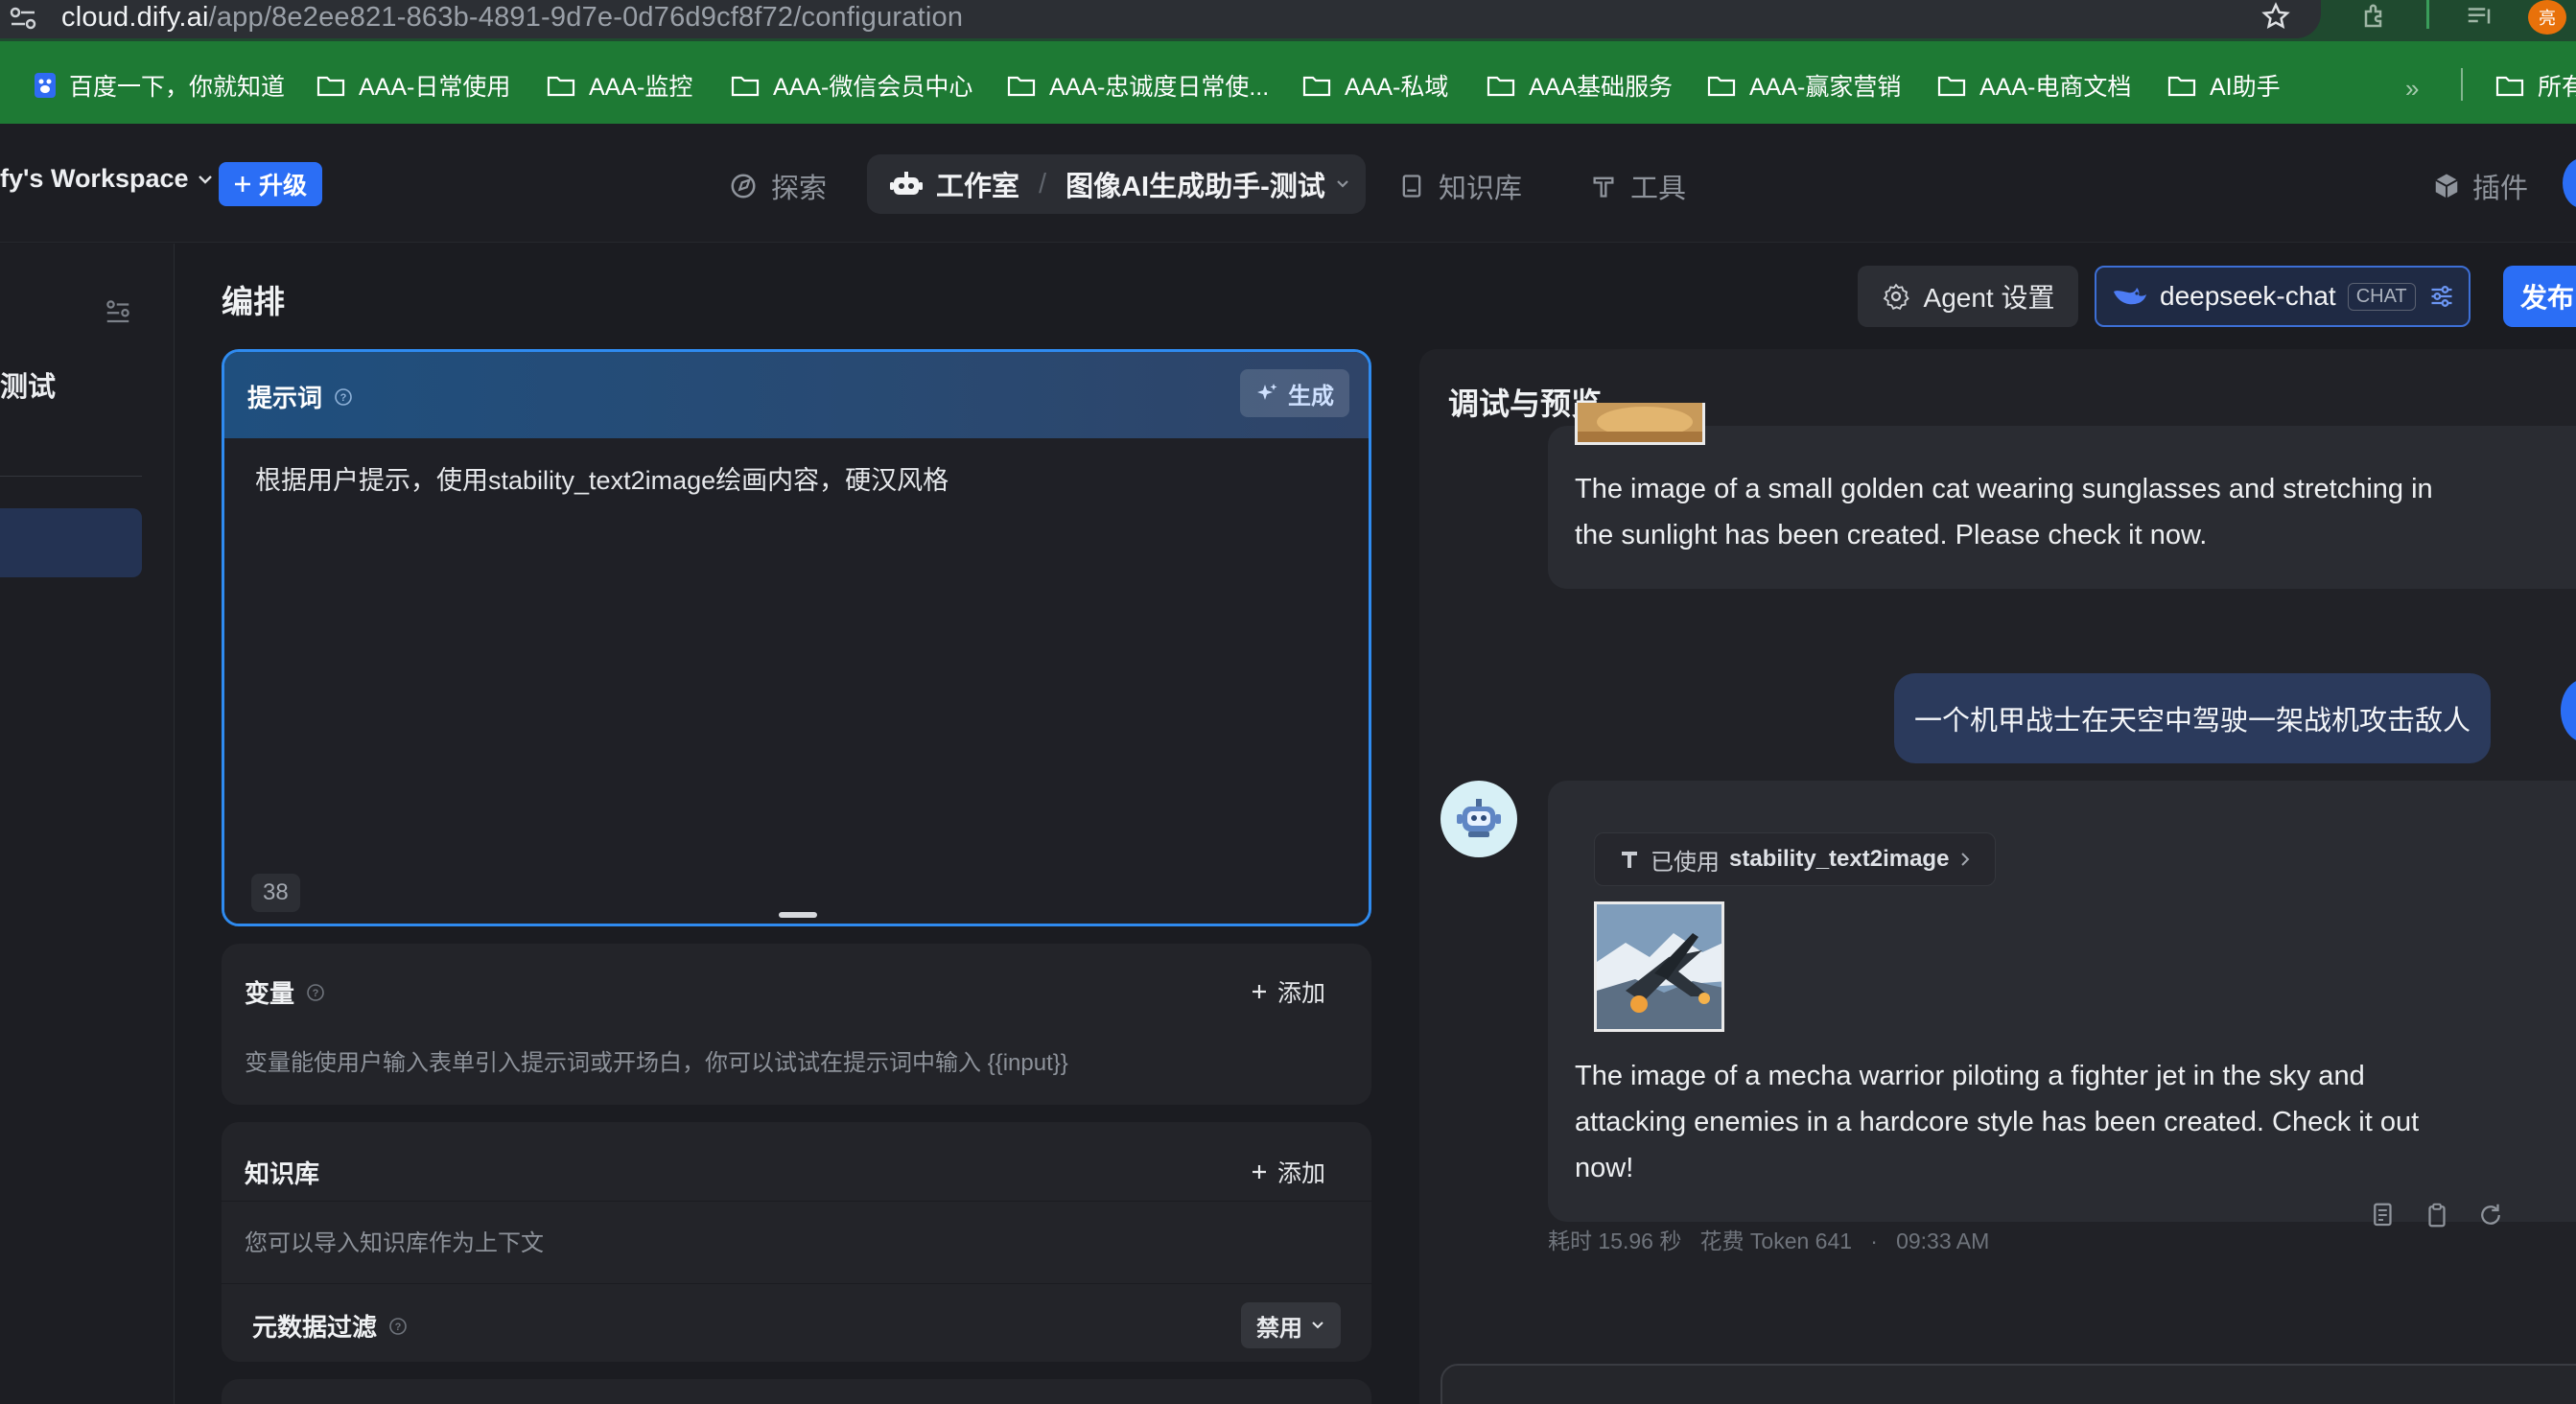 The width and height of the screenshot is (2576, 1404). Describe the element at coordinates (1825, 87) in the screenshot. I see `bookmark-label: AAA-赢家营销` at that location.